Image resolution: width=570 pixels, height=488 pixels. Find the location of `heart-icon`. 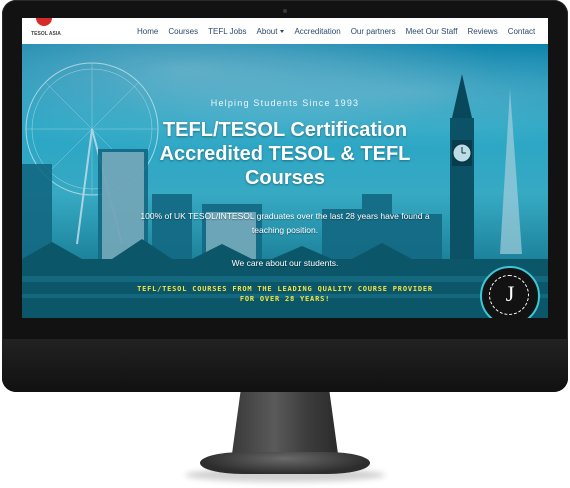

heart-icon is located at coordinates (44, 22).